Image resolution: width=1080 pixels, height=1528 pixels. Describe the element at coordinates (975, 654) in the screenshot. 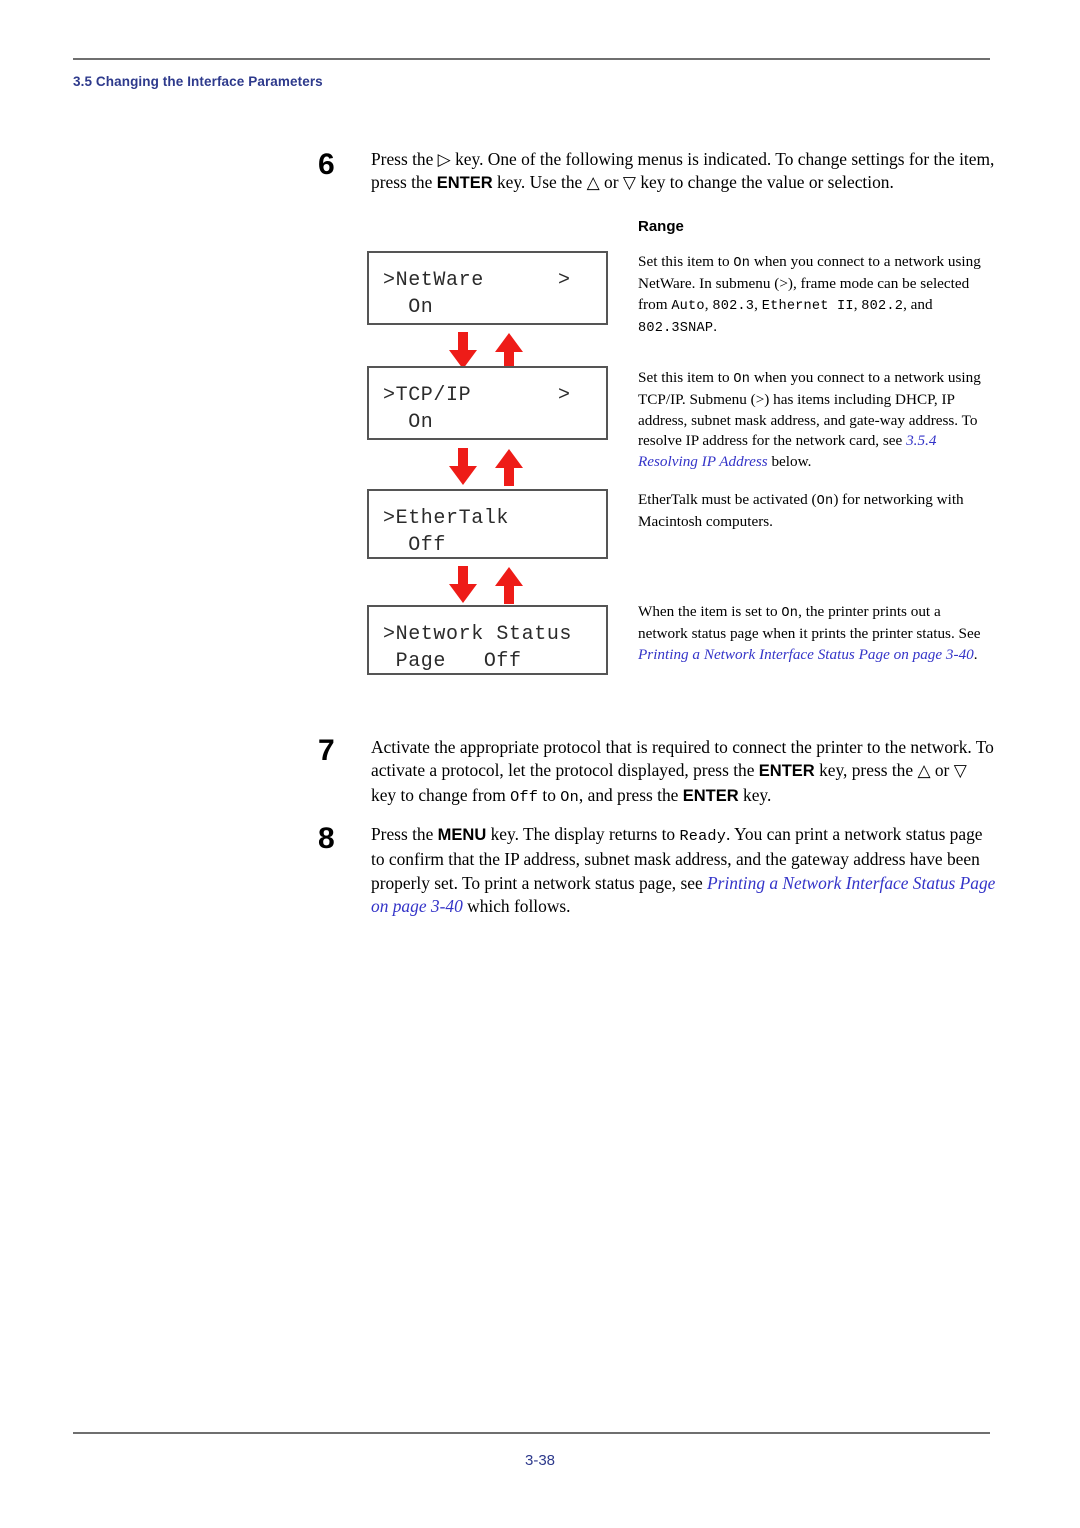

I see `rng3-t3: .` at that location.